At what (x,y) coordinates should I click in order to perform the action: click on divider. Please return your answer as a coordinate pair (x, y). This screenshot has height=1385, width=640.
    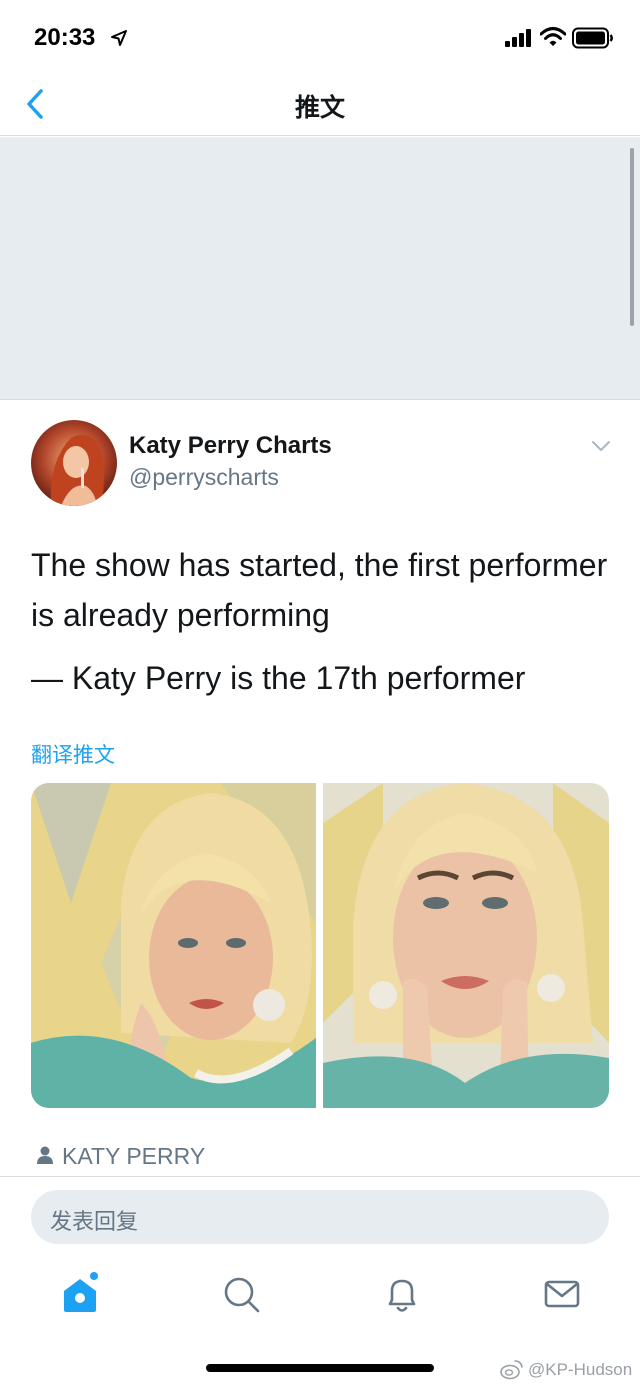
    Looking at the image, I should click on (320, 1176).